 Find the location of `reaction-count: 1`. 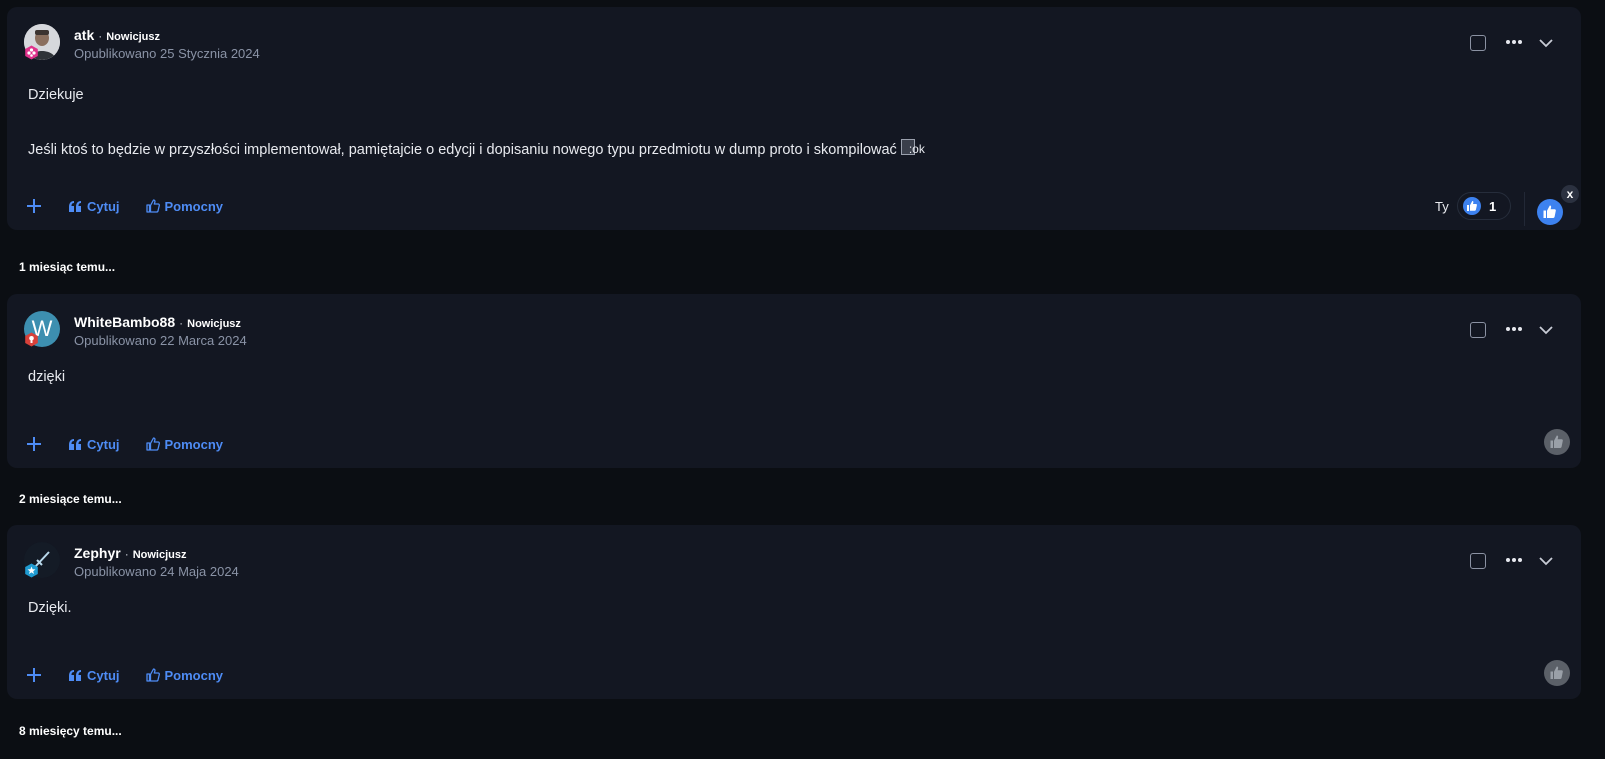

reaction-count: 1 is located at coordinates (1493, 206).